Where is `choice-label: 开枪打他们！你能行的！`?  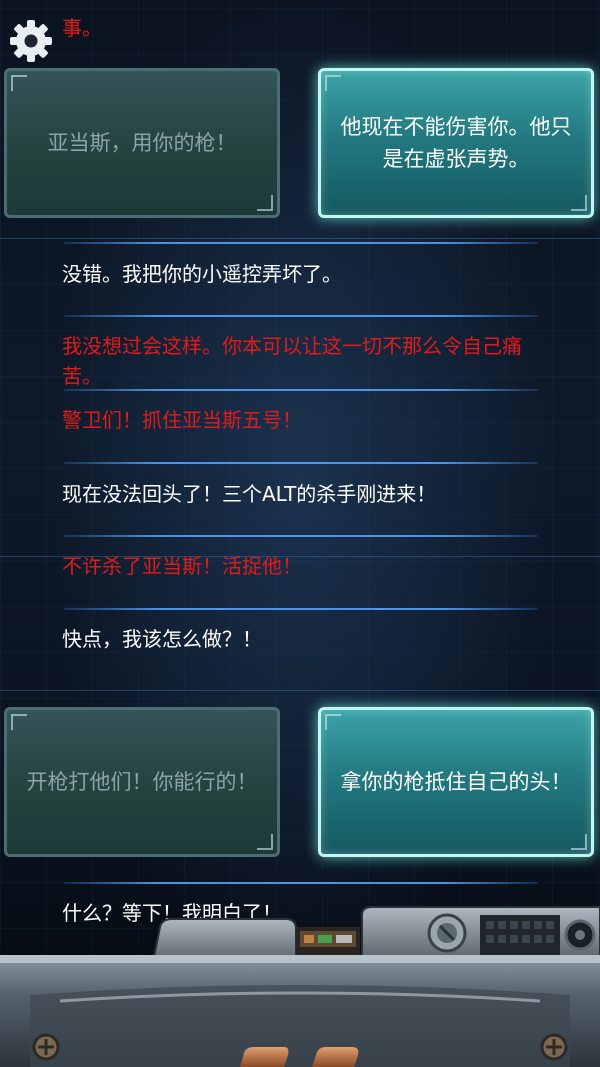 choice-label: 开枪打他们！你能行的！ is located at coordinates (142, 782).